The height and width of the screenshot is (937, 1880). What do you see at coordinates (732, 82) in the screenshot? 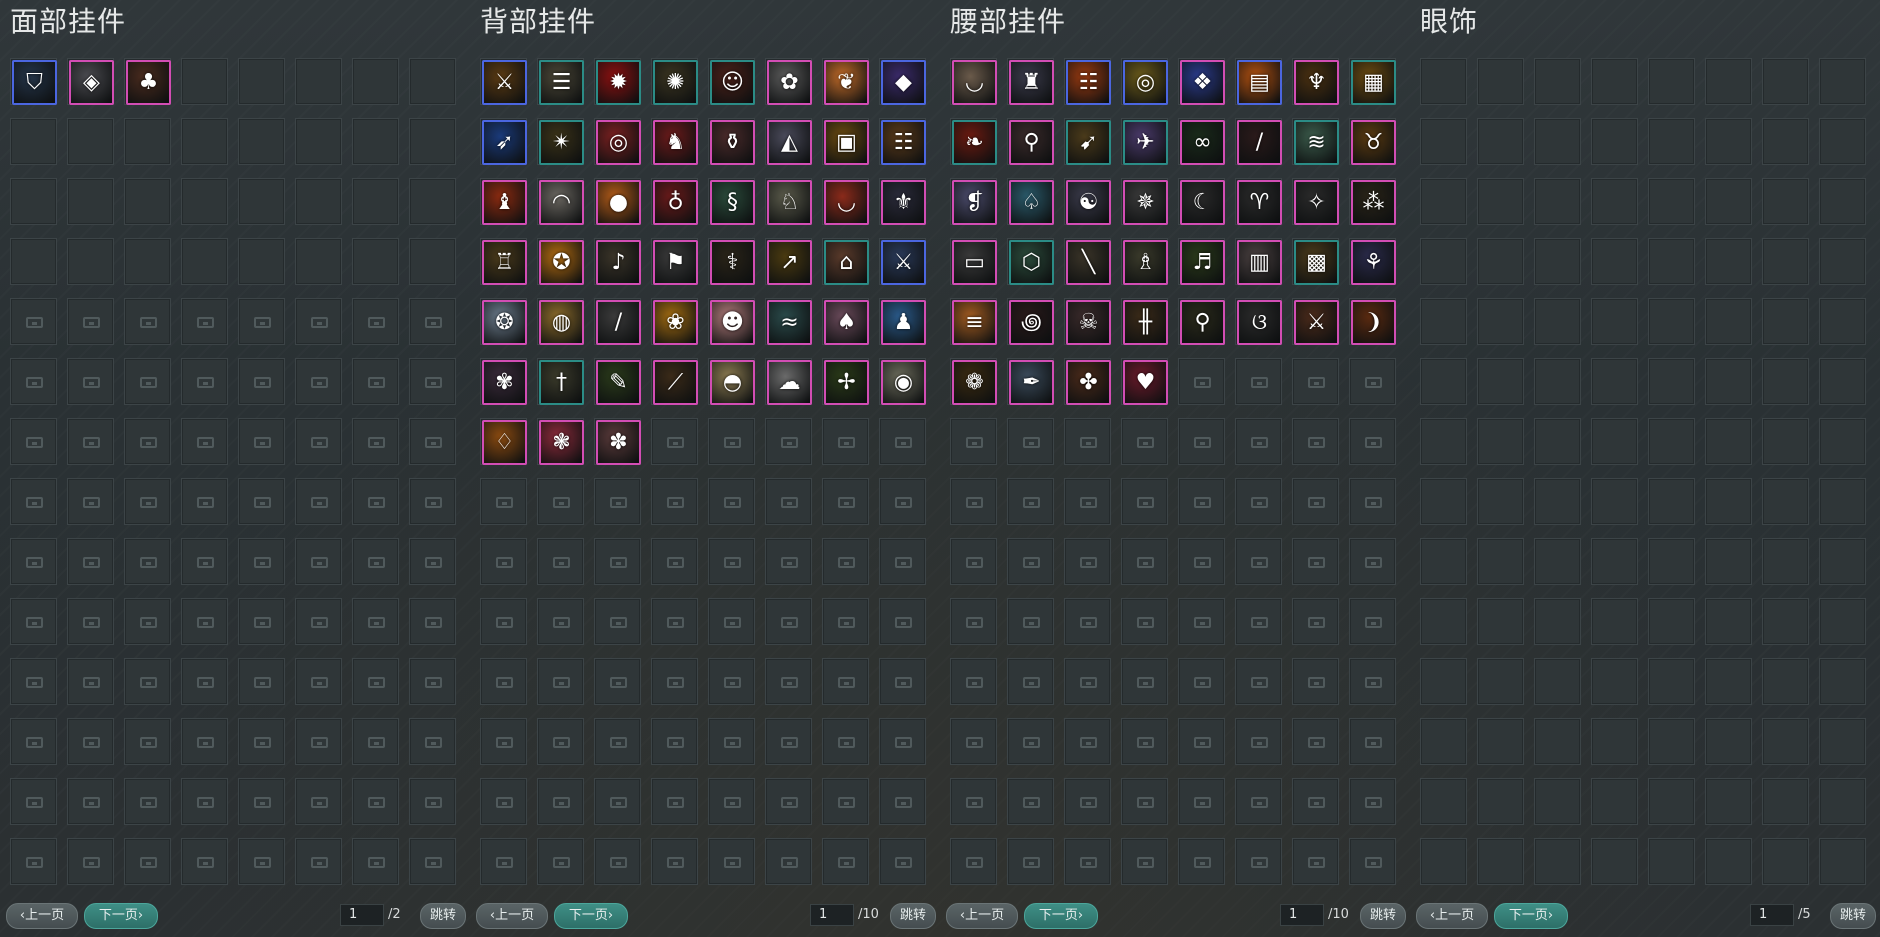
I see `doll-icon: ☺` at bounding box center [732, 82].